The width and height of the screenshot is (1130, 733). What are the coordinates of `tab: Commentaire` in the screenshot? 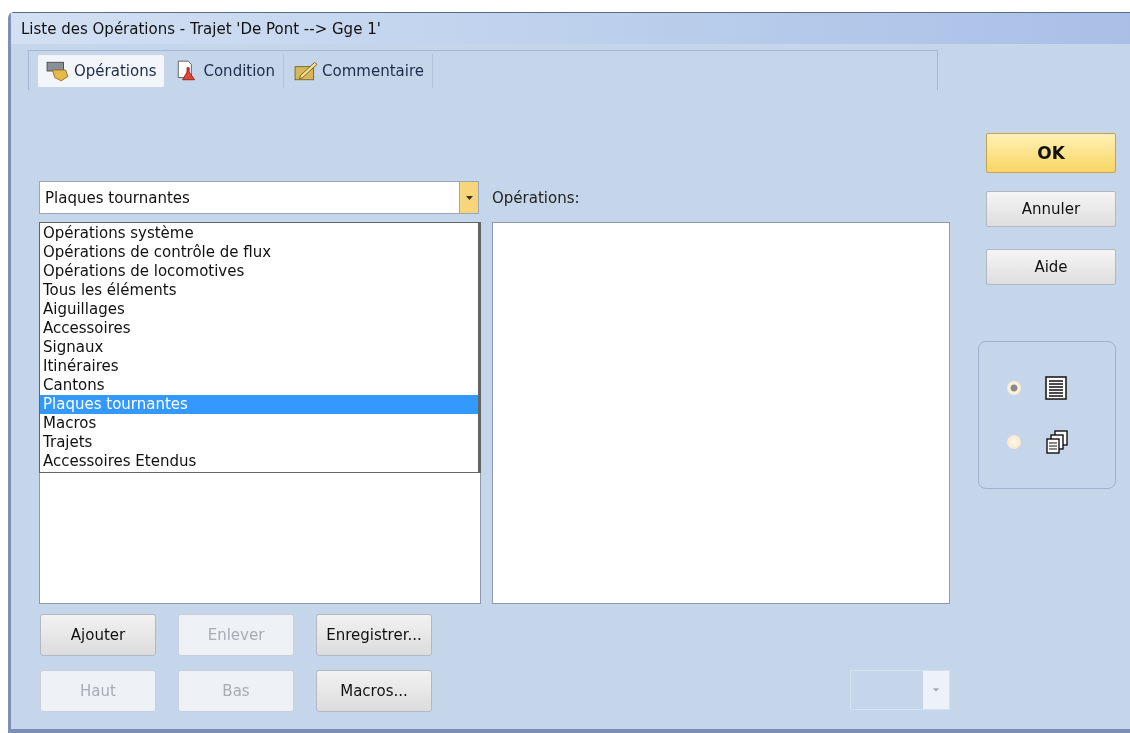 It's located at (359, 71).